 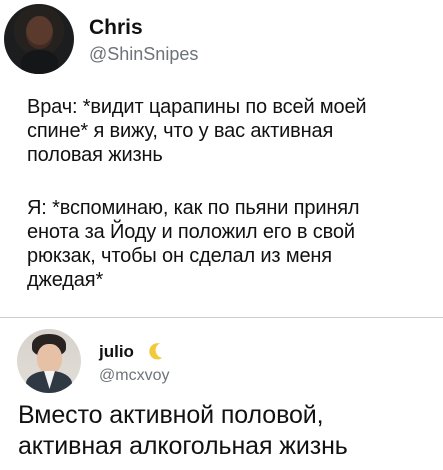 What do you see at coordinates (39, 39) in the screenshot?
I see `person-dark-hoodie-avatar` at bounding box center [39, 39].